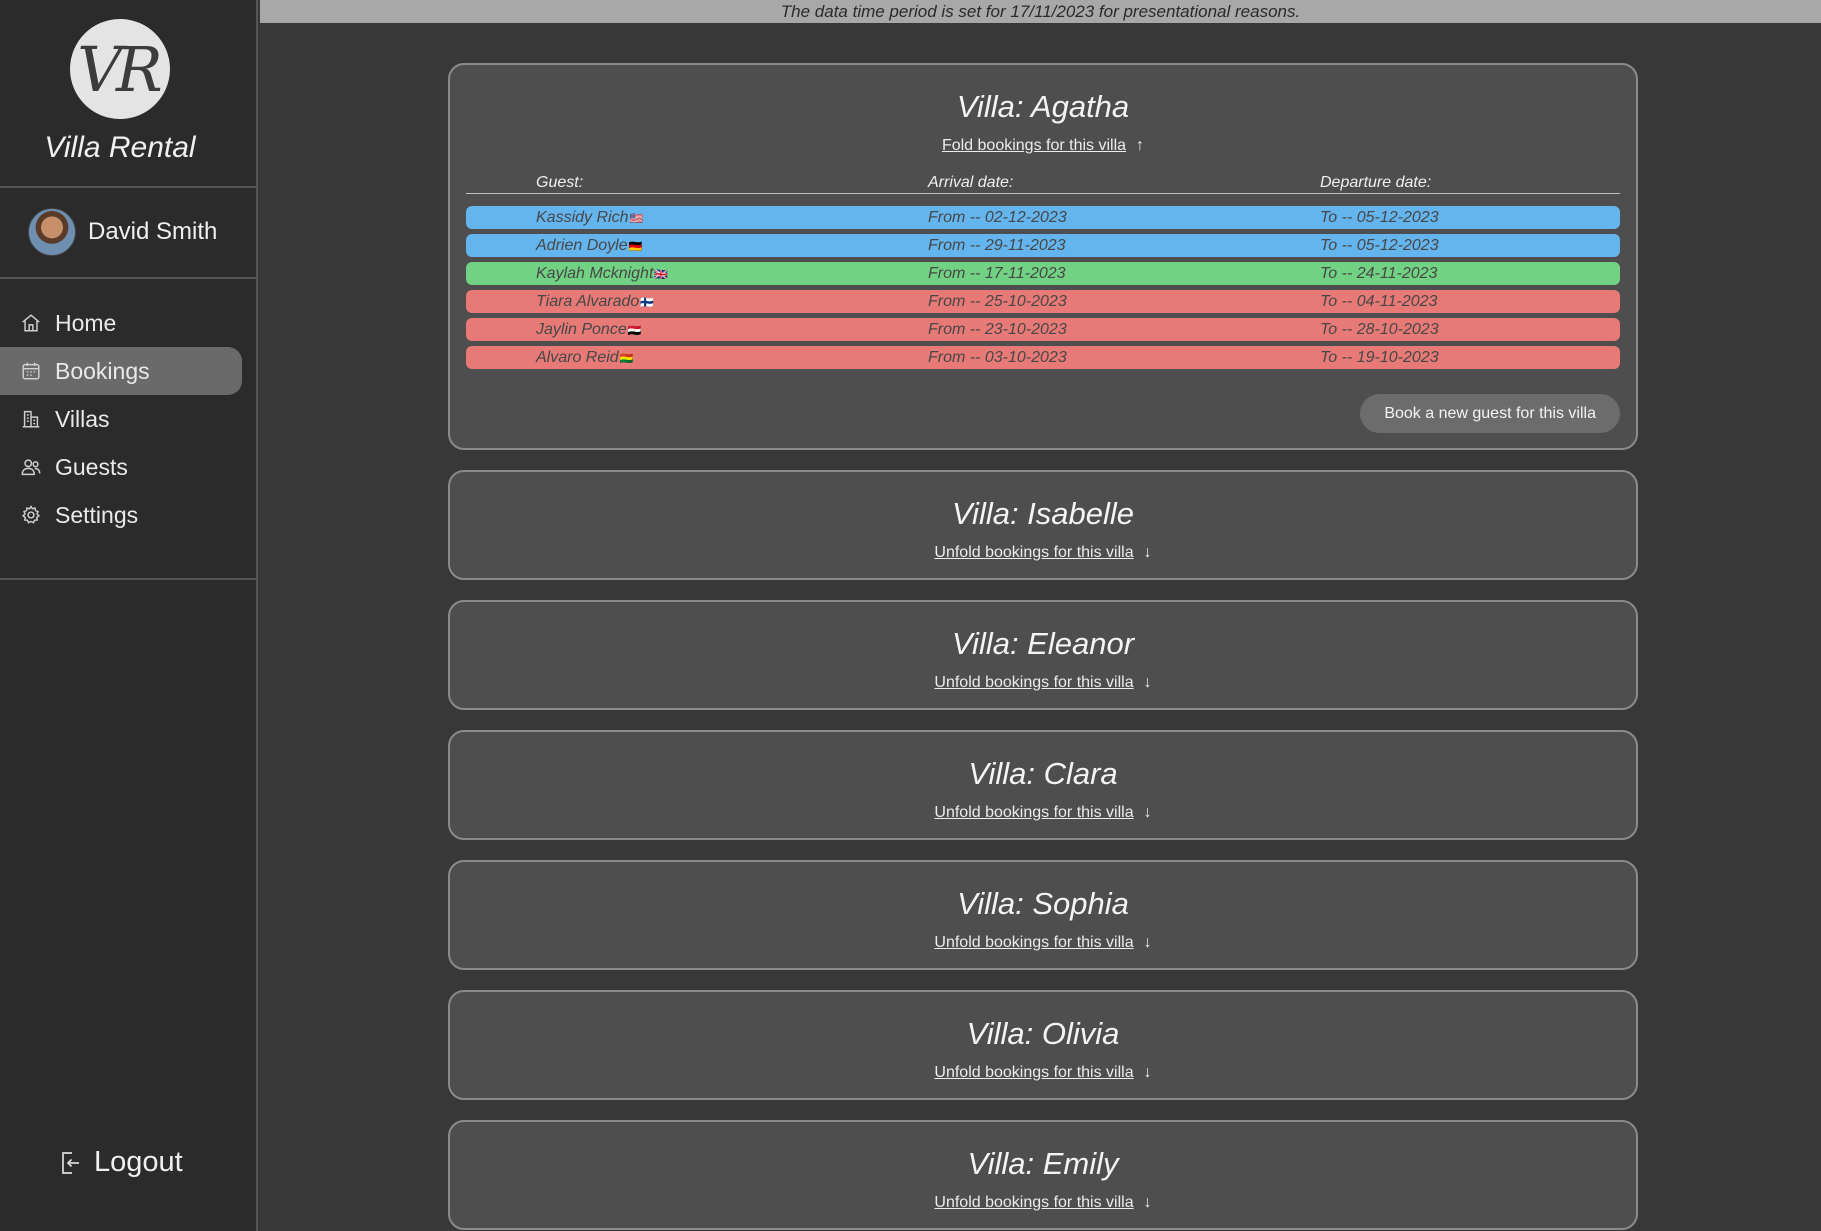  Describe the element at coordinates (121, 419) in the screenshot. I see `sidebar-item-villas: Villas` at that location.